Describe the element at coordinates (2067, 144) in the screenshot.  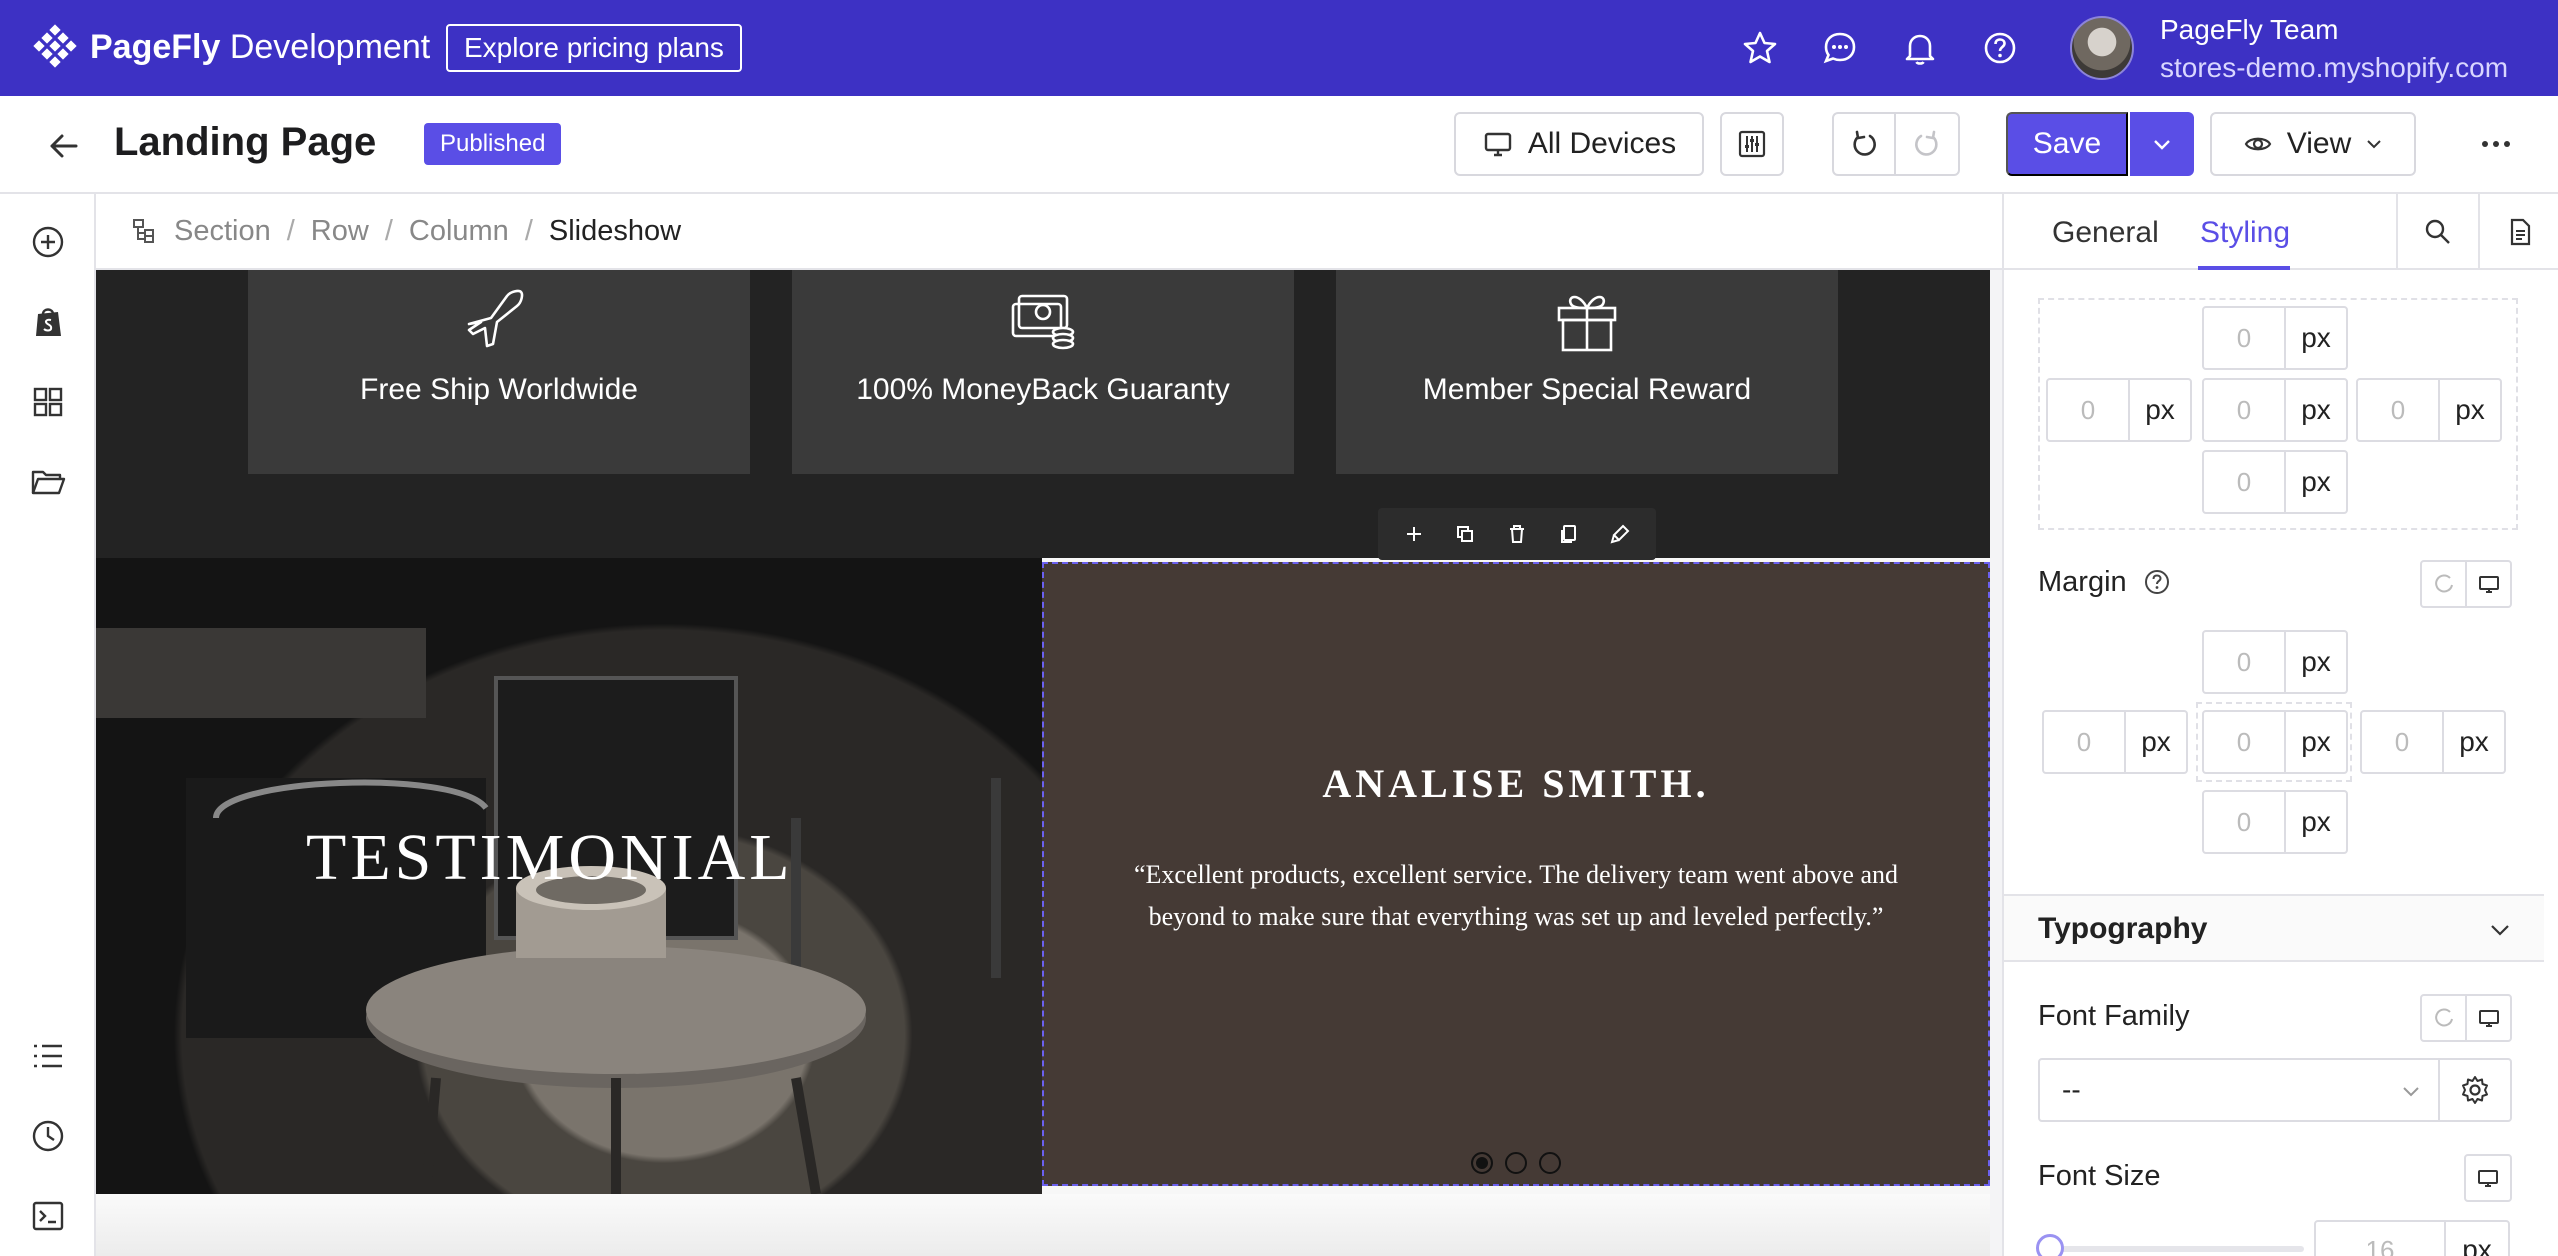
I see `save-button: Save` at that location.